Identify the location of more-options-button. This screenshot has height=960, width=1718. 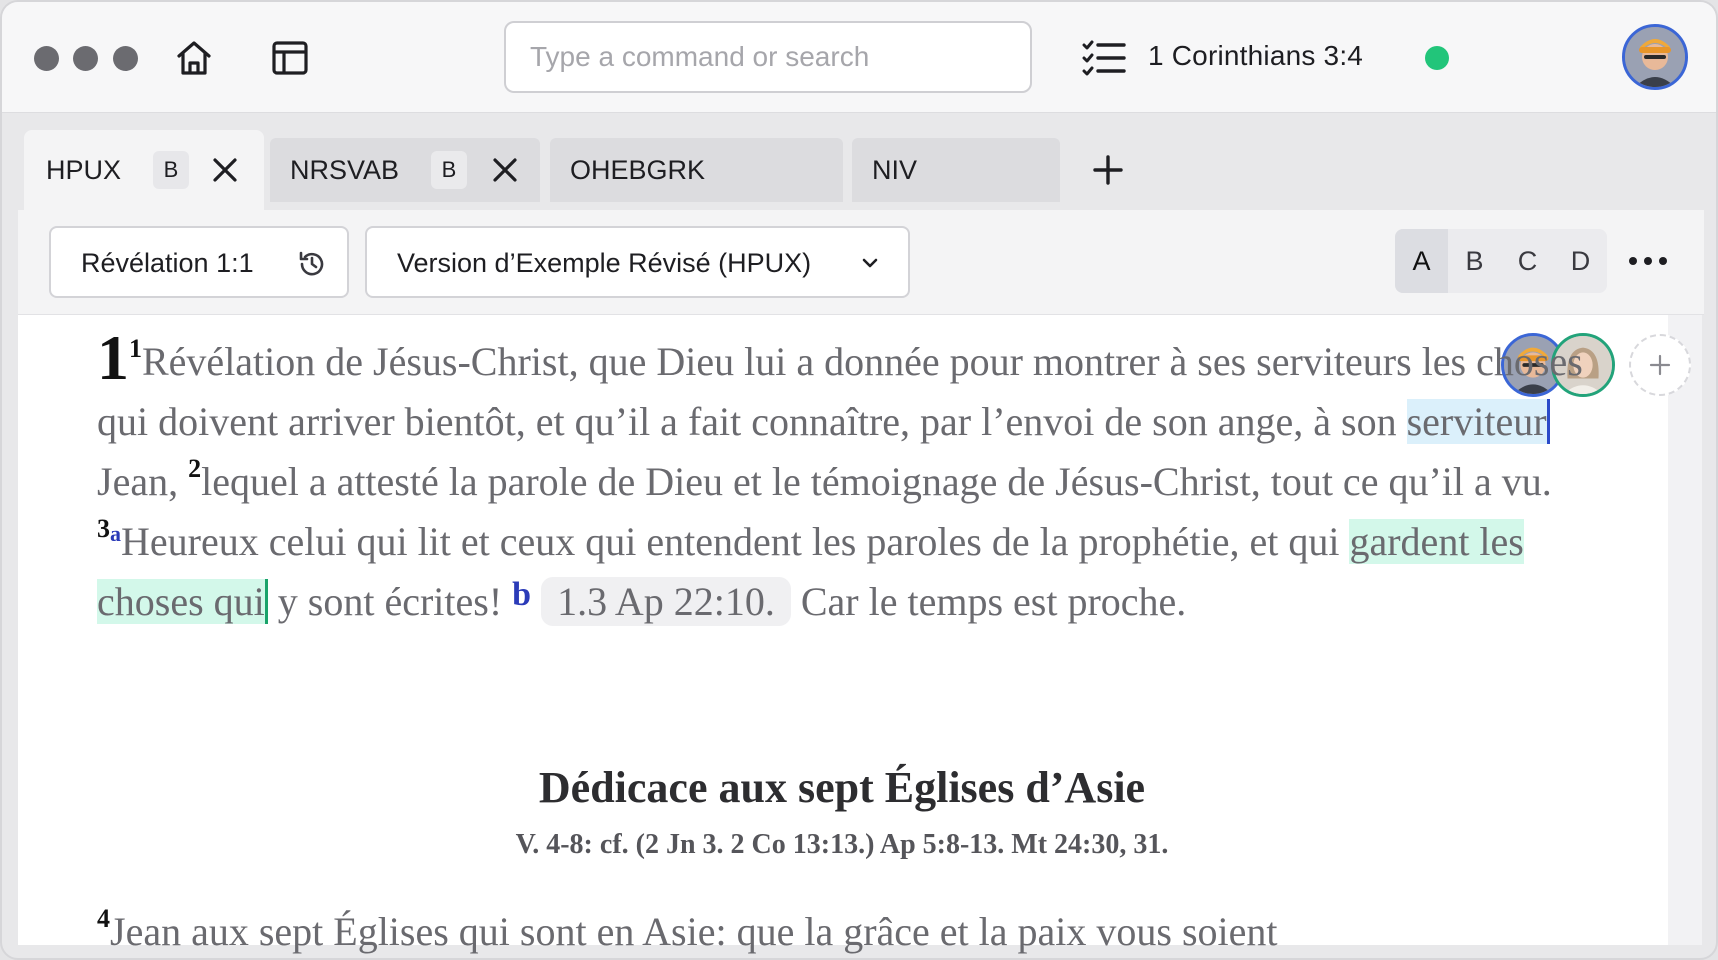
(1648, 261).